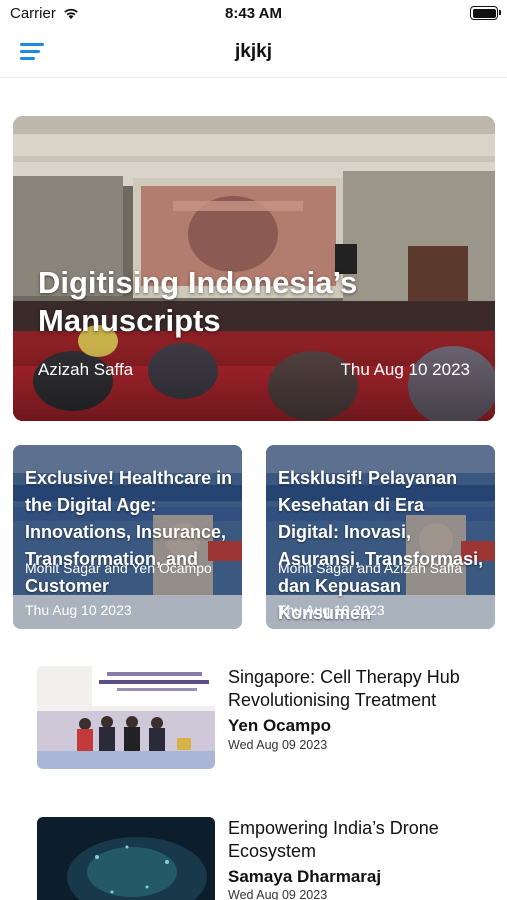  I want to click on article-card-author: Mohit Sagar and Azizah Saffa, so click(370, 568).